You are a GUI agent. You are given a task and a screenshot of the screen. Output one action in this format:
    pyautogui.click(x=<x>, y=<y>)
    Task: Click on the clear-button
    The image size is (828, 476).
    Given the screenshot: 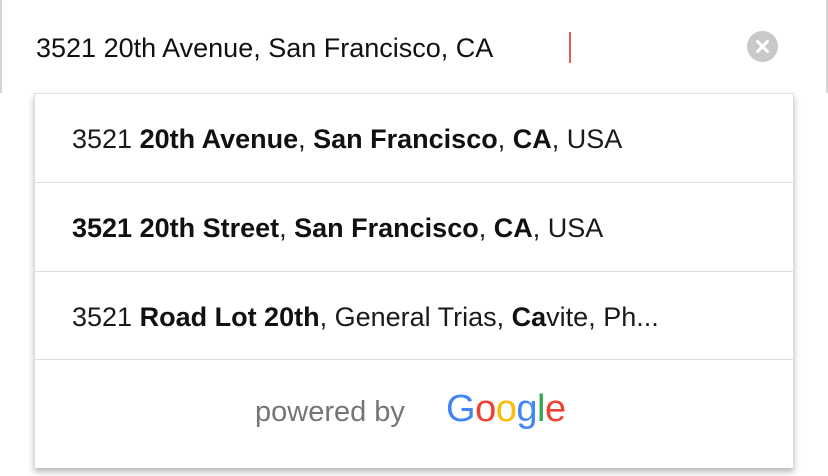 What is the action you would take?
    pyautogui.click(x=762, y=46)
    